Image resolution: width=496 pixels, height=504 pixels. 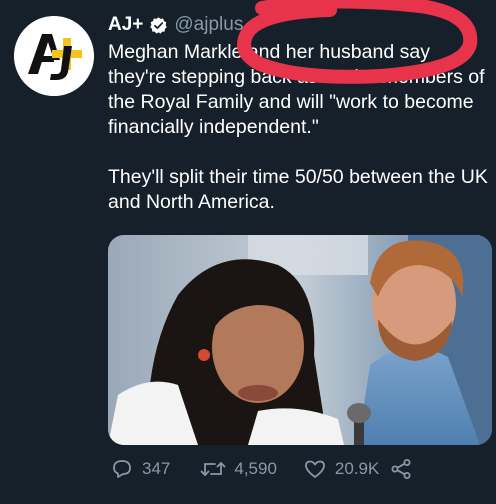 I want to click on retweet-count: 4,590, so click(x=255, y=468).